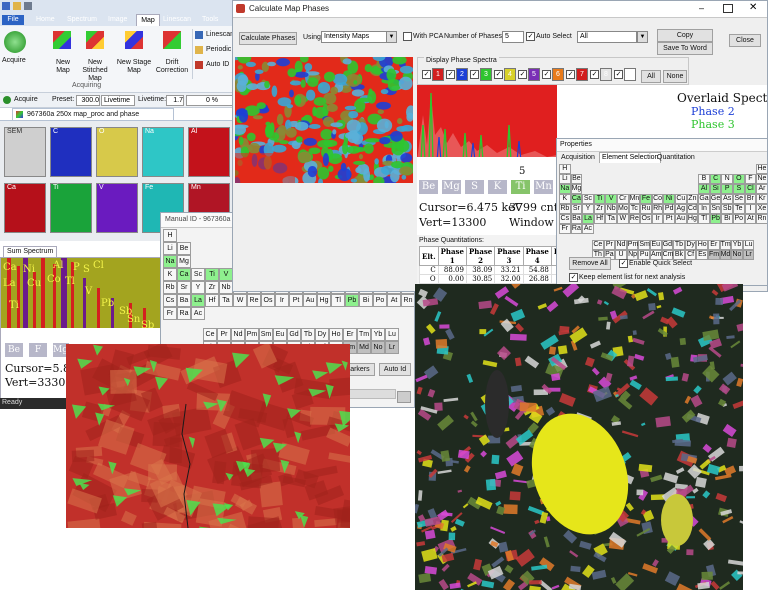  Describe the element at coordinates (656, 255) in the screenshot. I see `element-am: Am` at that location.